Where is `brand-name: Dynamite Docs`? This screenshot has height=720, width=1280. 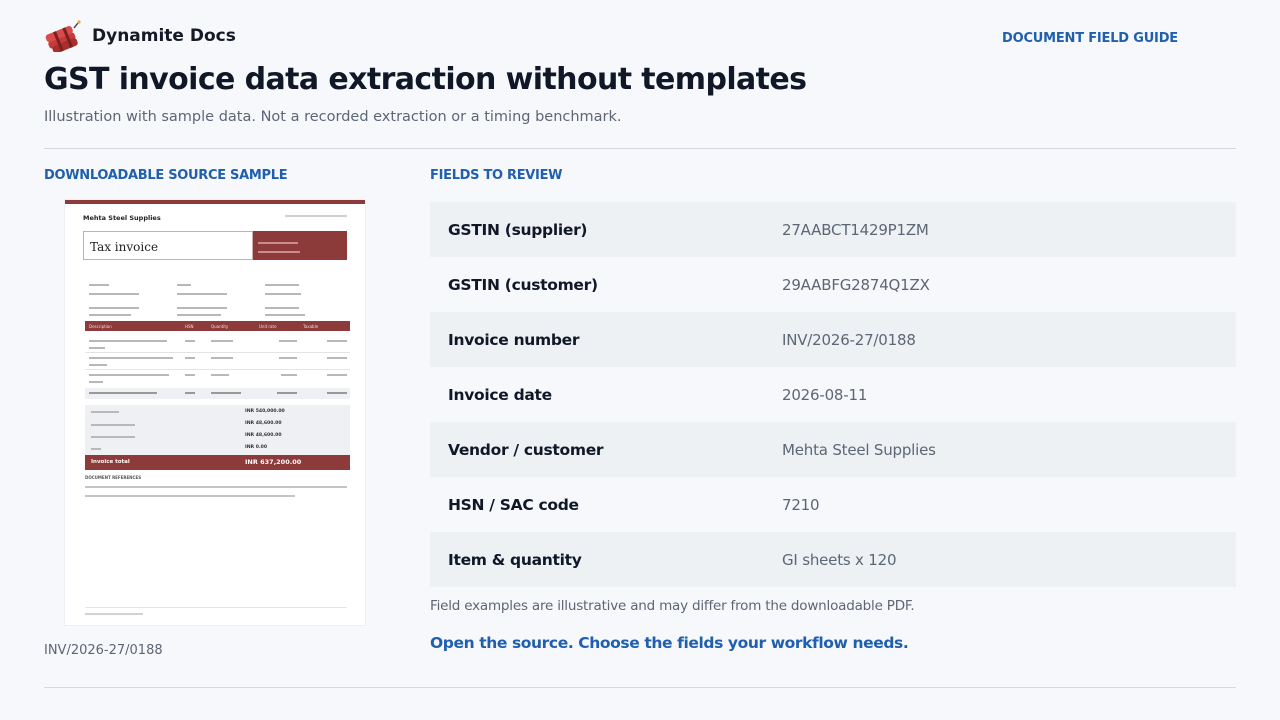
brand-name: Dynamite Docs is located at coordinates (164, 36).